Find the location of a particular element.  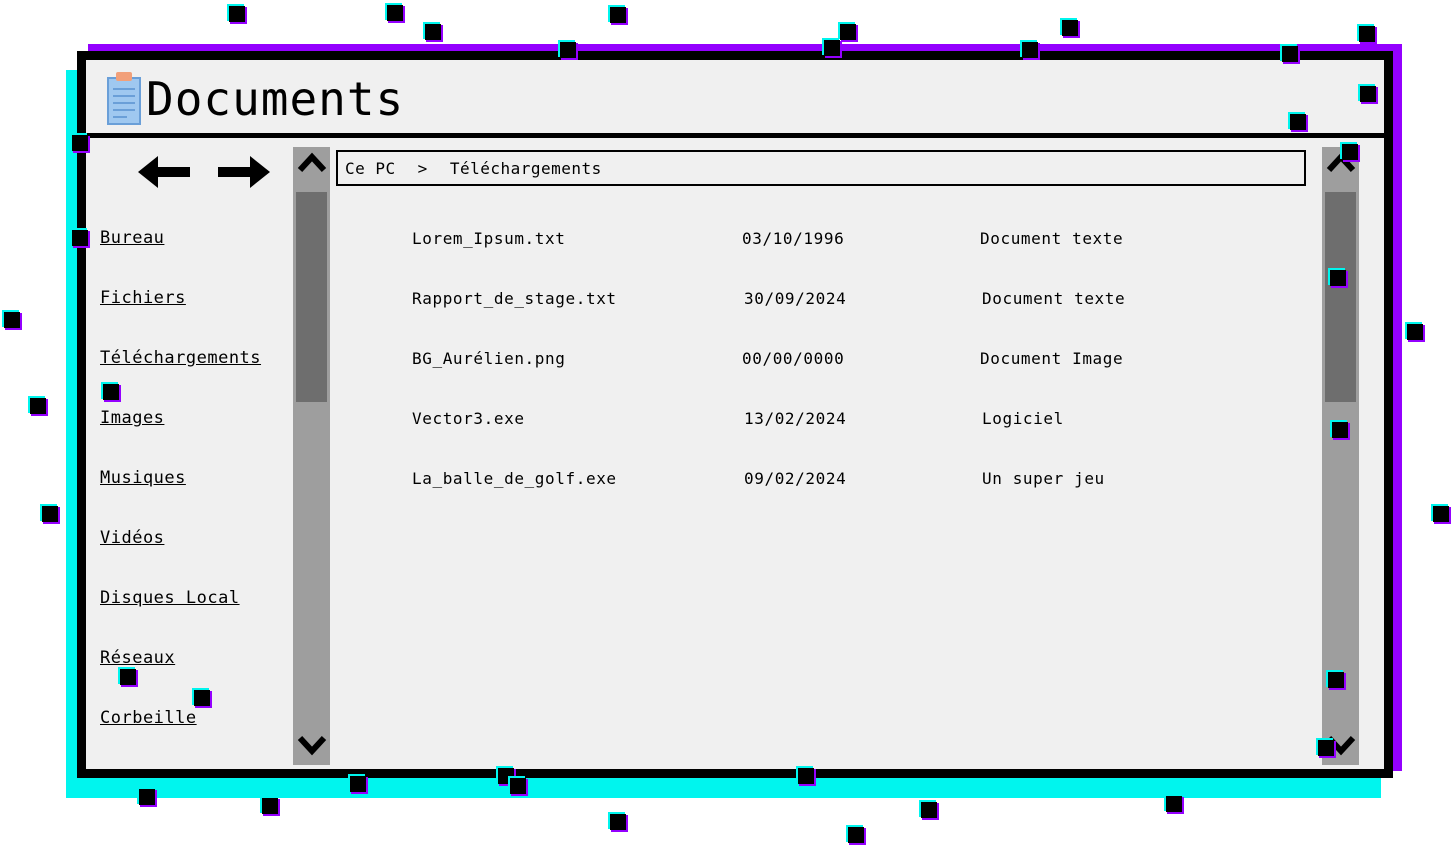

scroll-up-button is located at coordinates (311, 164).